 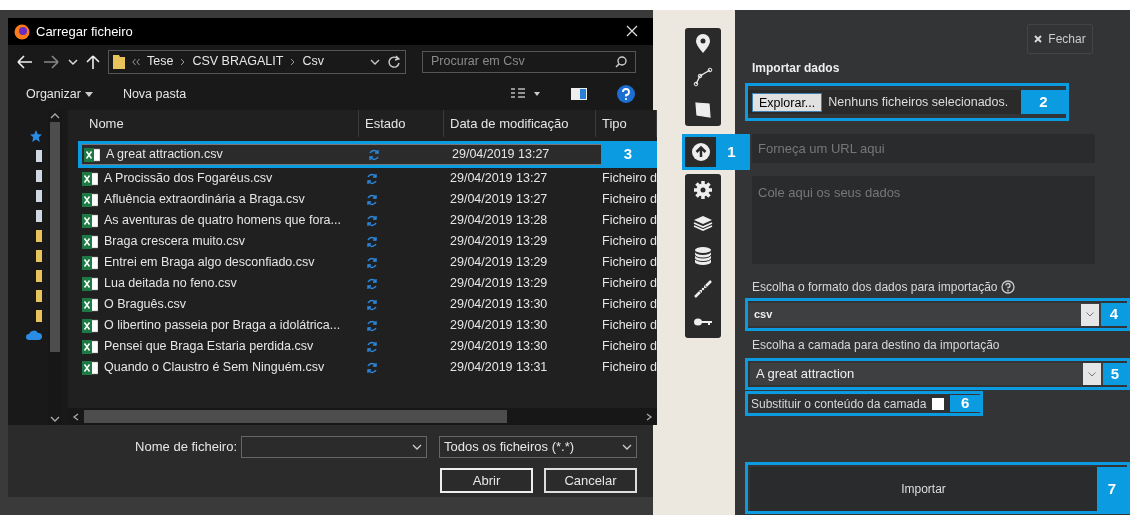 What do you see at coordinates (136, 61) in the screenshot?
I see `double-chevron-icon` at bounding box center [136, 61].